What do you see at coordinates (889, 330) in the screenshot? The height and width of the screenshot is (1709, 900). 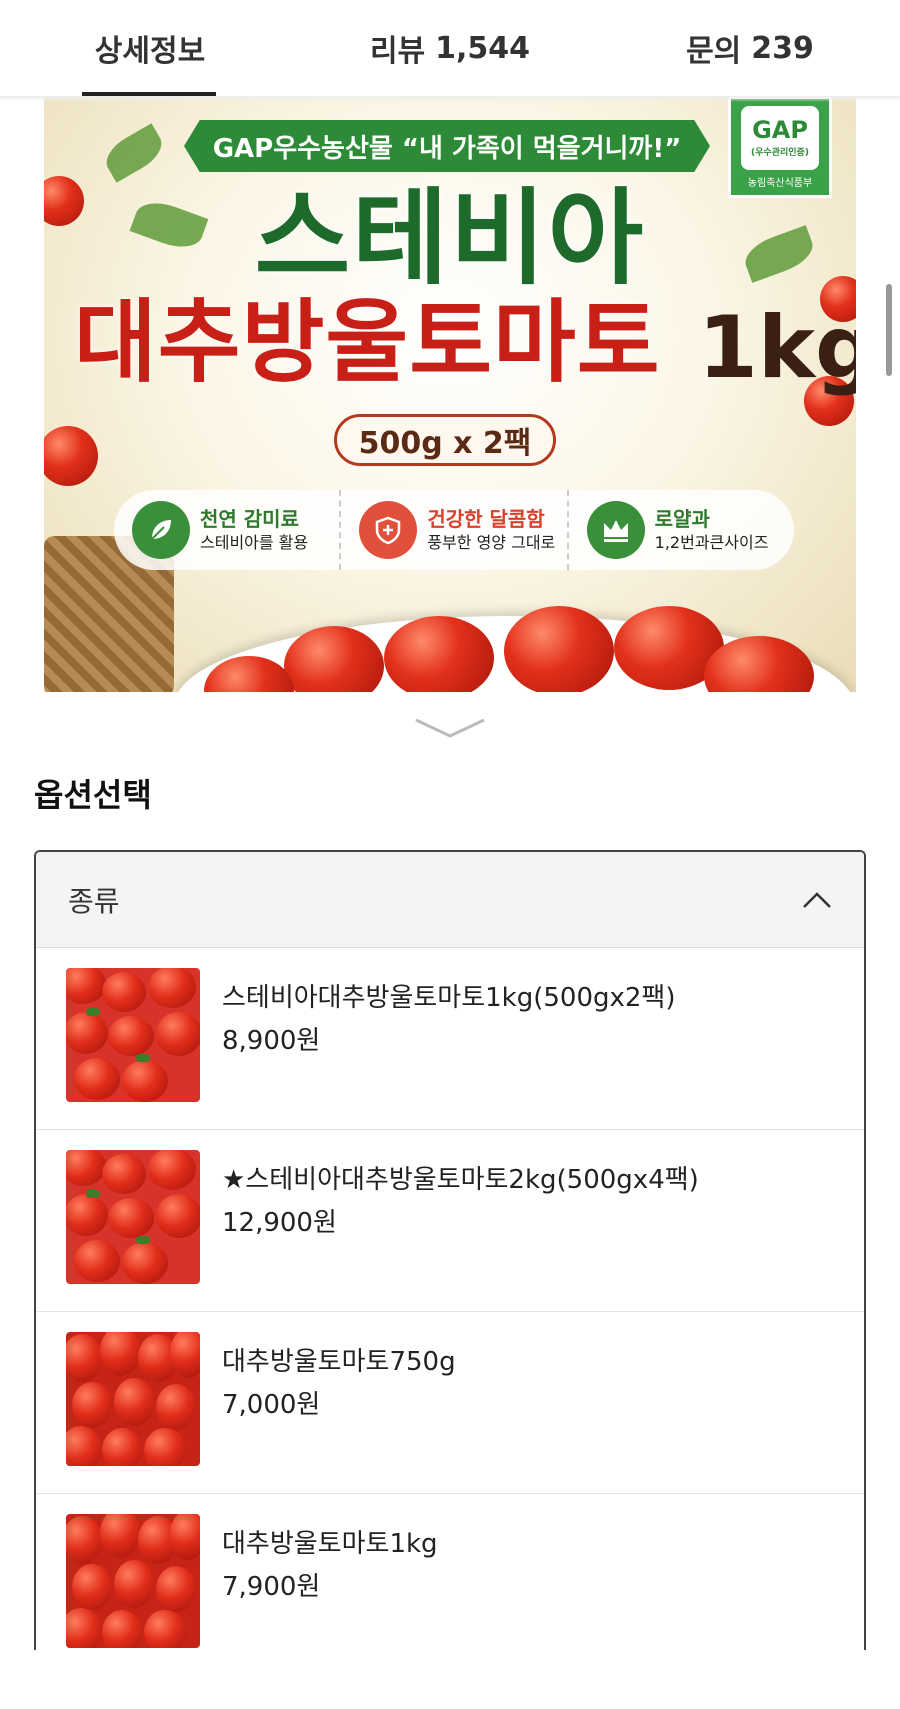 I see `scrollbar` at bounding box center [889, 330].